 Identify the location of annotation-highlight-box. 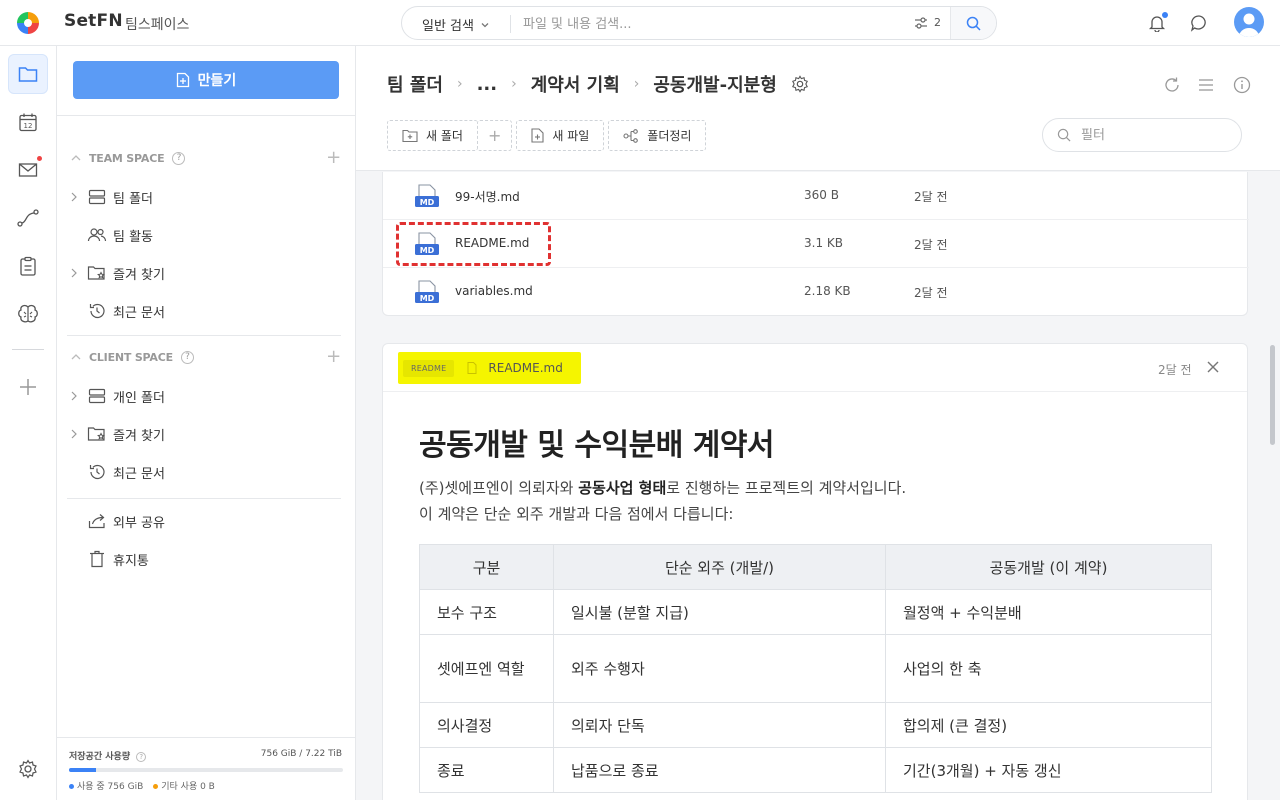
(473, 244).